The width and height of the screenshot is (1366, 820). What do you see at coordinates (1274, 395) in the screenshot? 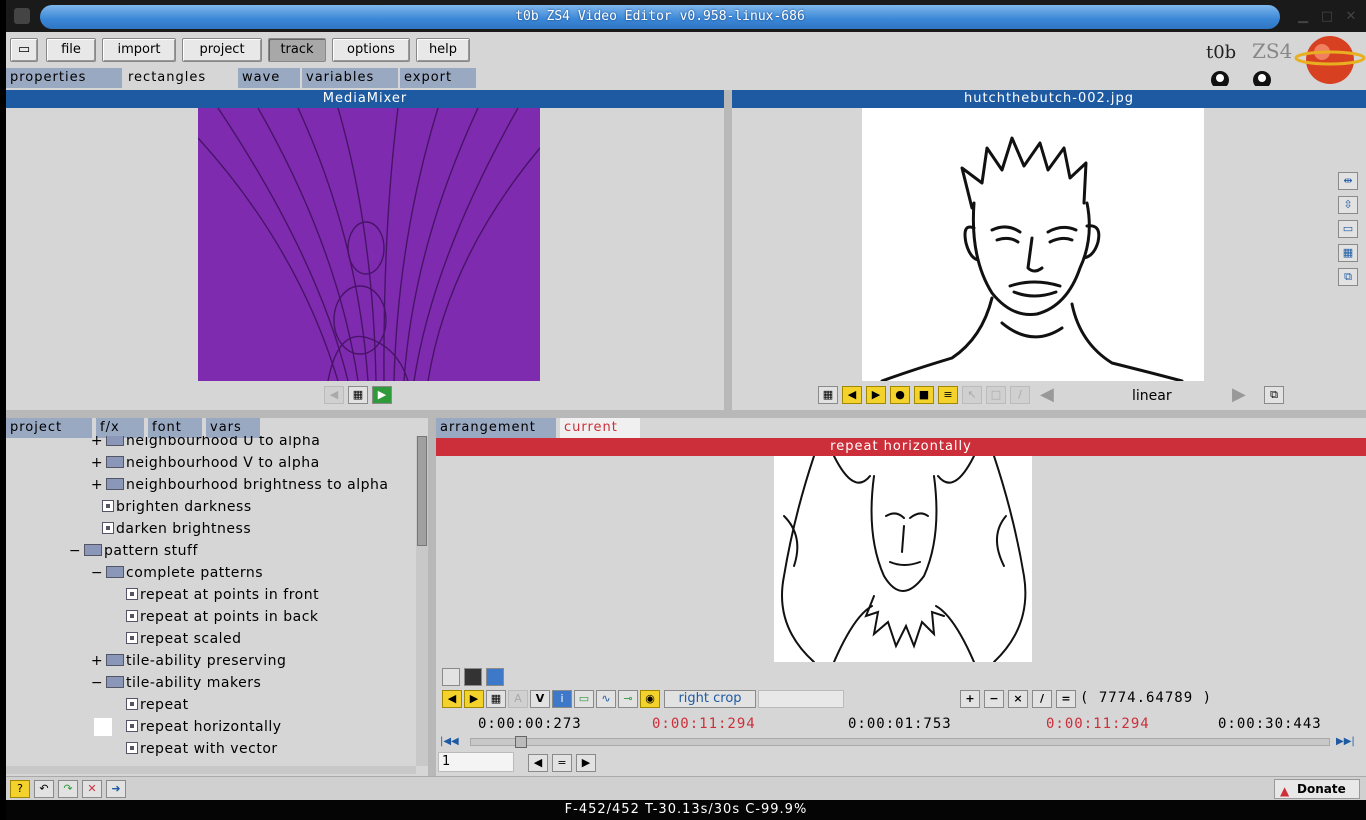
I see `view-mode-button: ⧉` at bounding box center [1274, 395].